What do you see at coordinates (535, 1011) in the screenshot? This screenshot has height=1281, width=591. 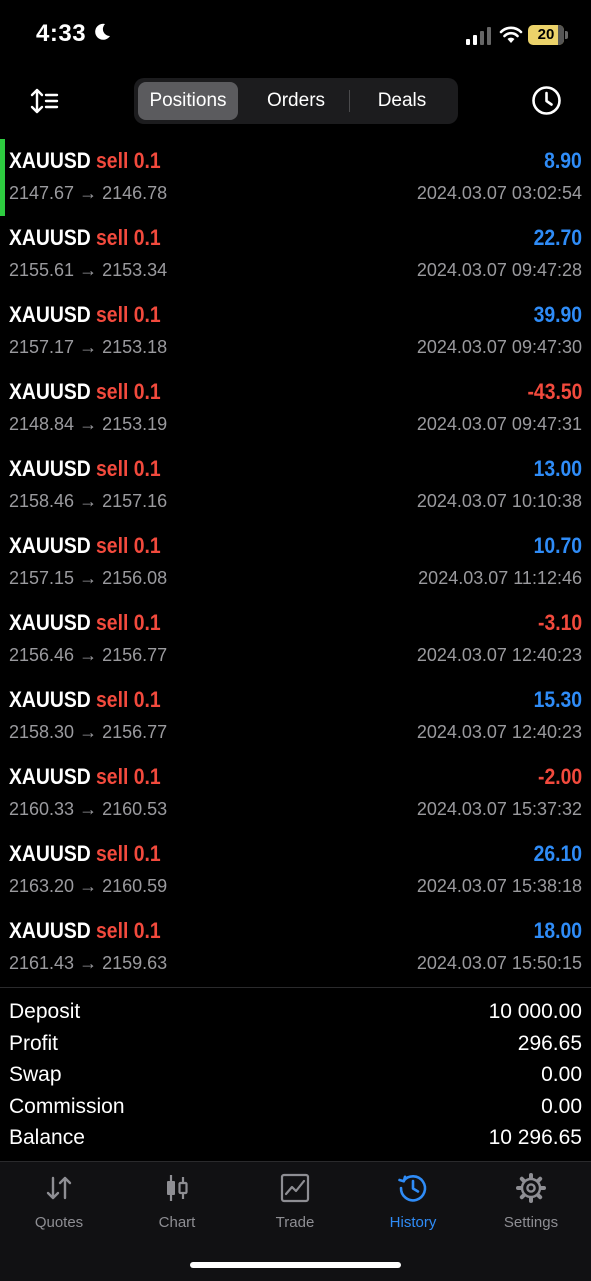 I see `summary-value: 10 000.00` at bounding box center [535, 1011].